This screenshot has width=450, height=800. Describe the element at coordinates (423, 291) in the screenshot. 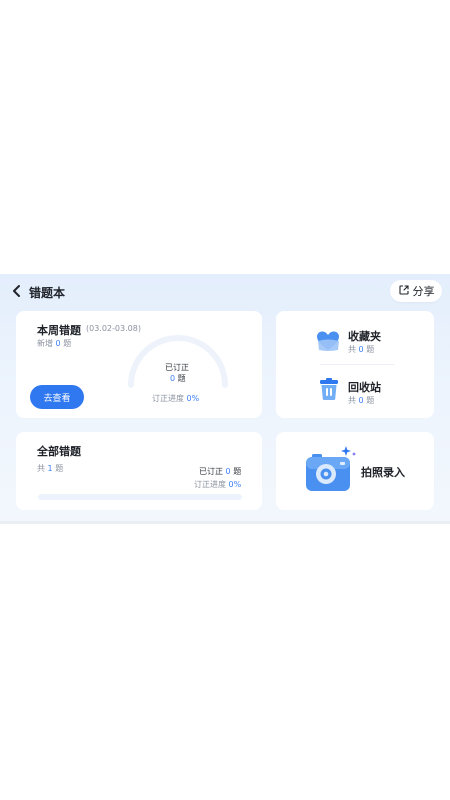

I see `share-label: 分享` at that location.